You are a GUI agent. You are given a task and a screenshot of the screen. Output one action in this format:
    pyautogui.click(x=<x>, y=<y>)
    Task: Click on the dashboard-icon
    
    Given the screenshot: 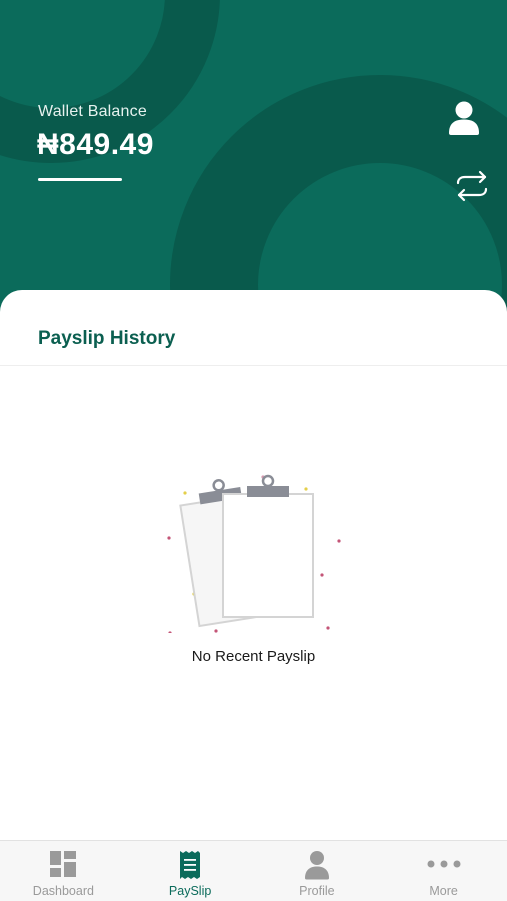 What is the action you would take?
    pyautogui.click(x=63, y=864)
    